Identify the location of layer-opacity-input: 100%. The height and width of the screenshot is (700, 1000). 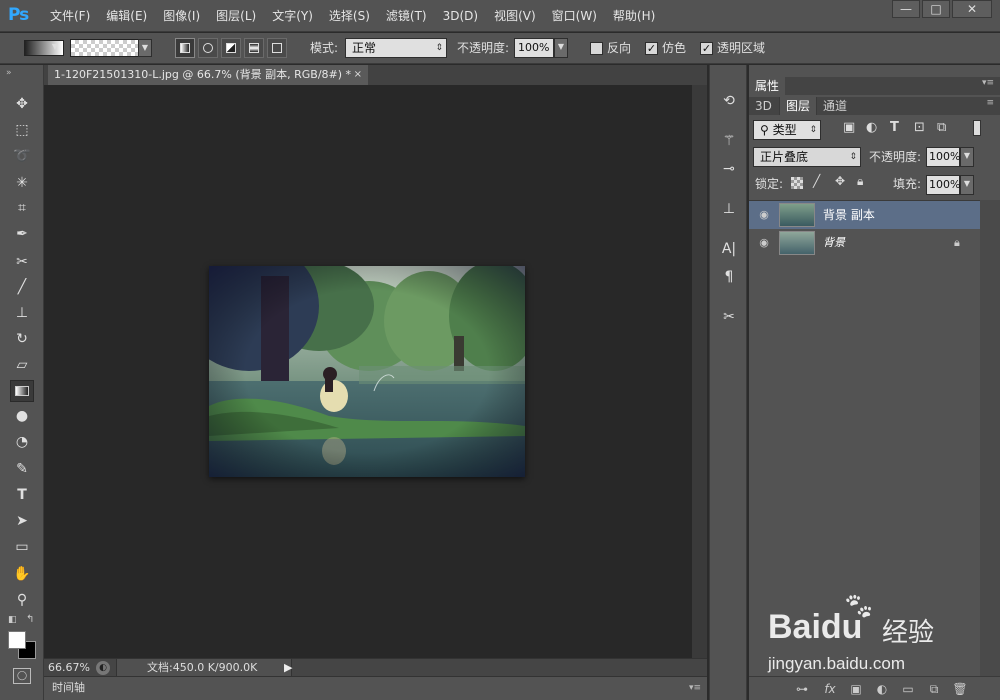
(943, 157).